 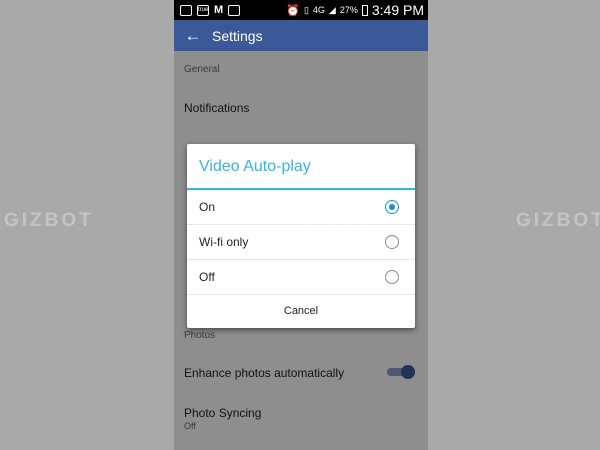 What do you see at coordinates (348, 10) in the screenshot?
I see `battery-percent: 27%` at bounding box center [348, 10].